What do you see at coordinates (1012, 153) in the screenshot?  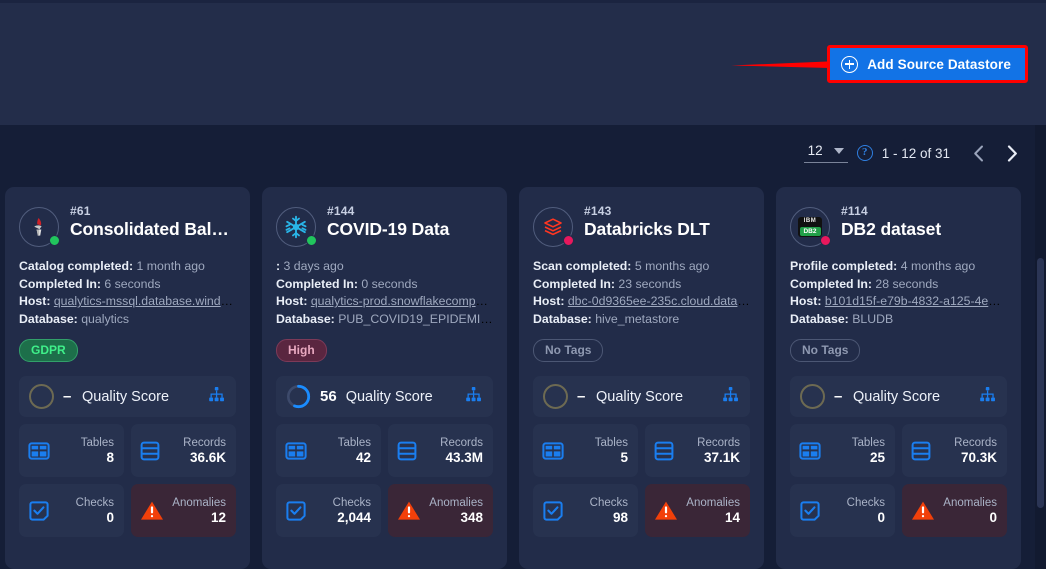 I see `pagination-next-button` at bounding box center [1012, 153].